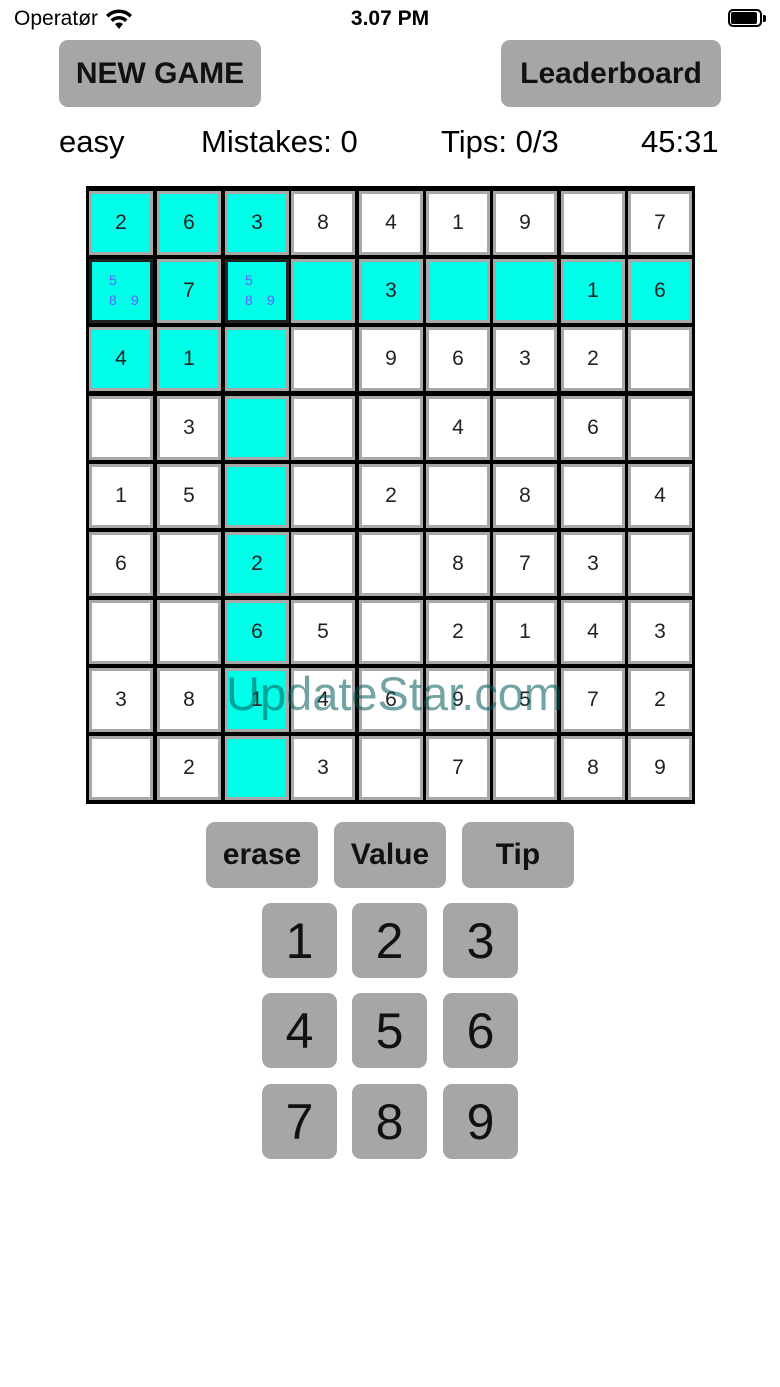 This screenshot has width=780, height=1387. What do you see at coordinates (480, 1030) in the screenshot?
I see `numpad-button-6: 6` at bounding box center [480, 1030].